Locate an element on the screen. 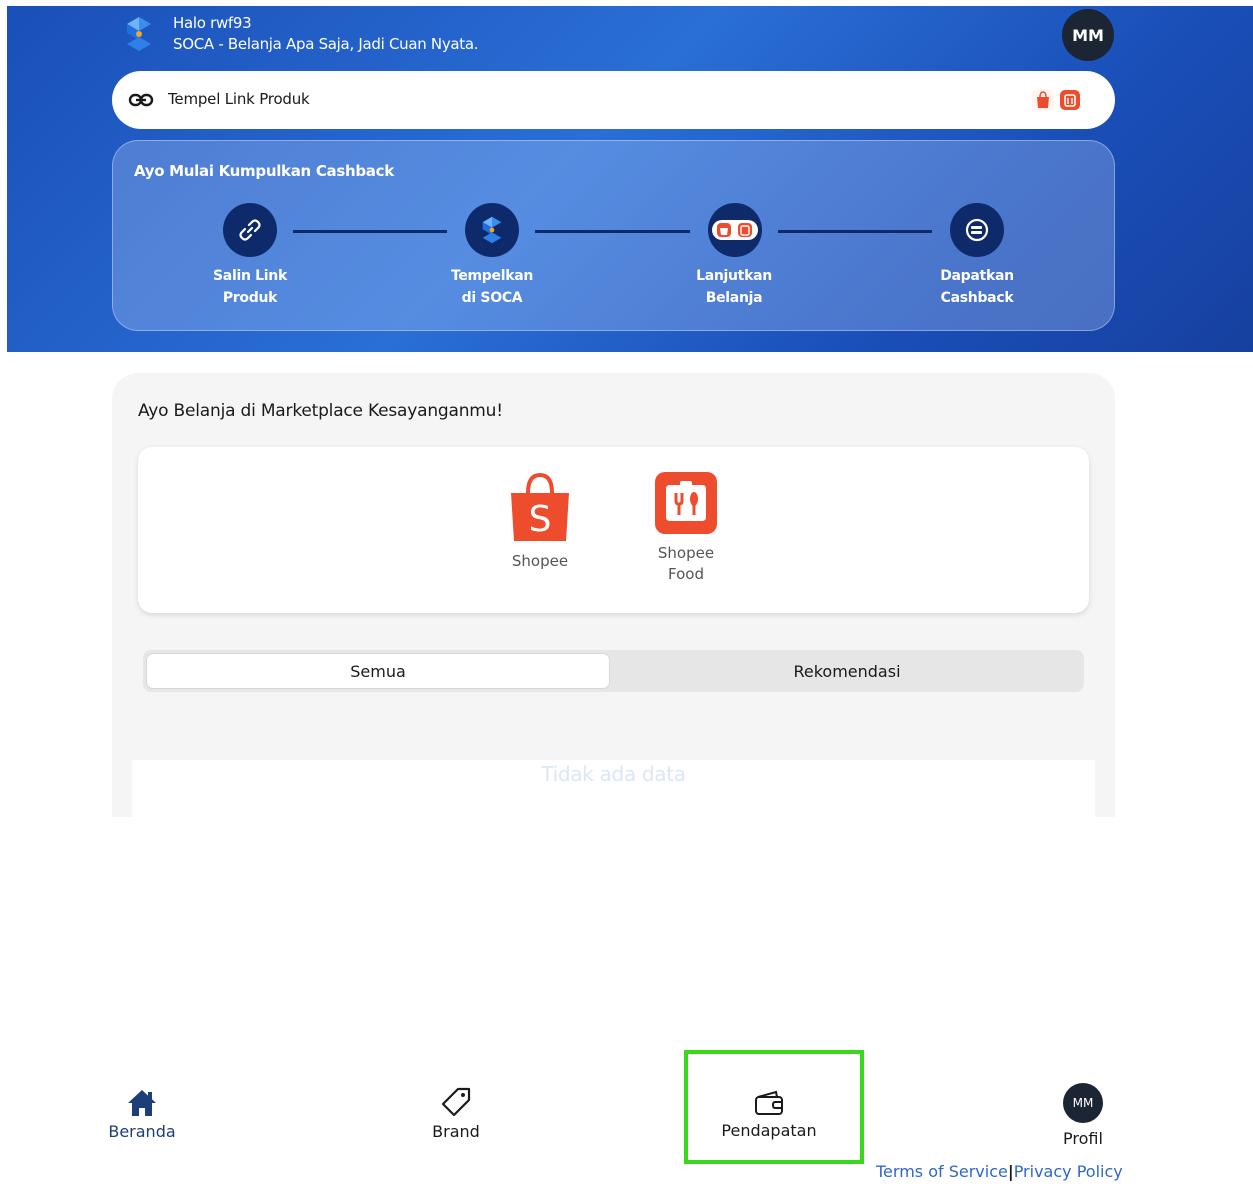  step-label: Lanjutkan Belanja is located at coordinates (734, 287).